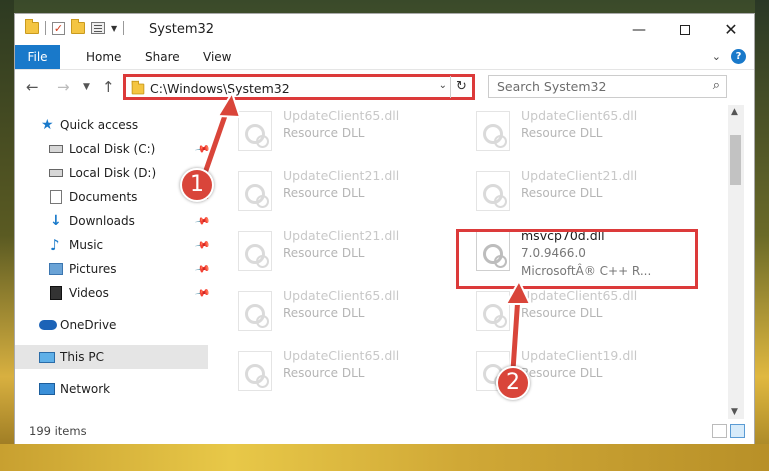  What do you see at coordinates (197, 185) in the screenshot?
I see `step-callout-1: 1` at bounding box center [197, 185].